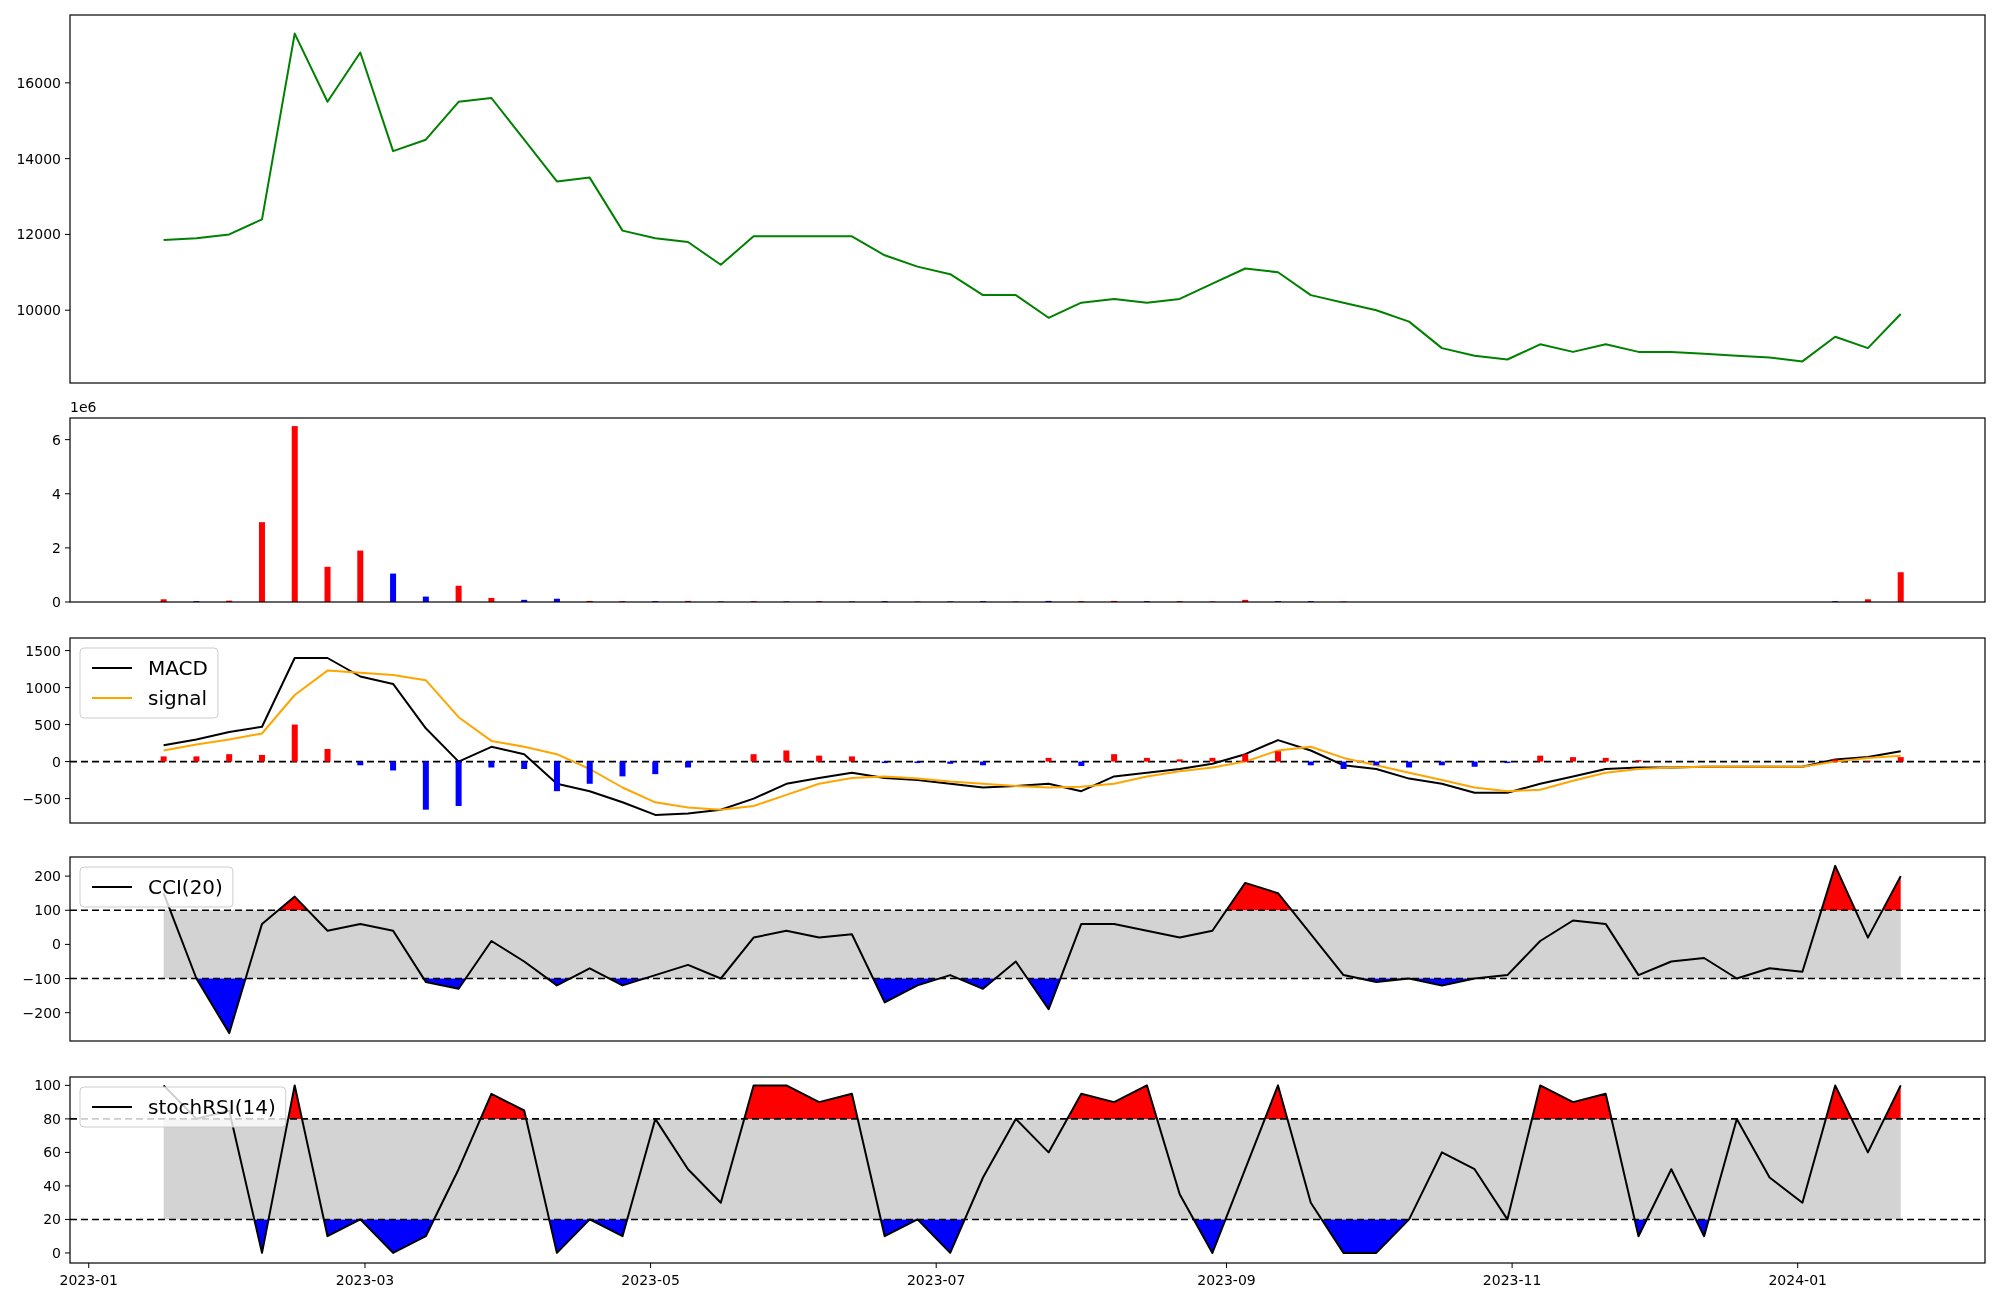 The width and height of the screenshot is (2000, 1300). Describe the element at coordinates (52, 1152) in the screenshot. I see `tick-label: 60` at that location.